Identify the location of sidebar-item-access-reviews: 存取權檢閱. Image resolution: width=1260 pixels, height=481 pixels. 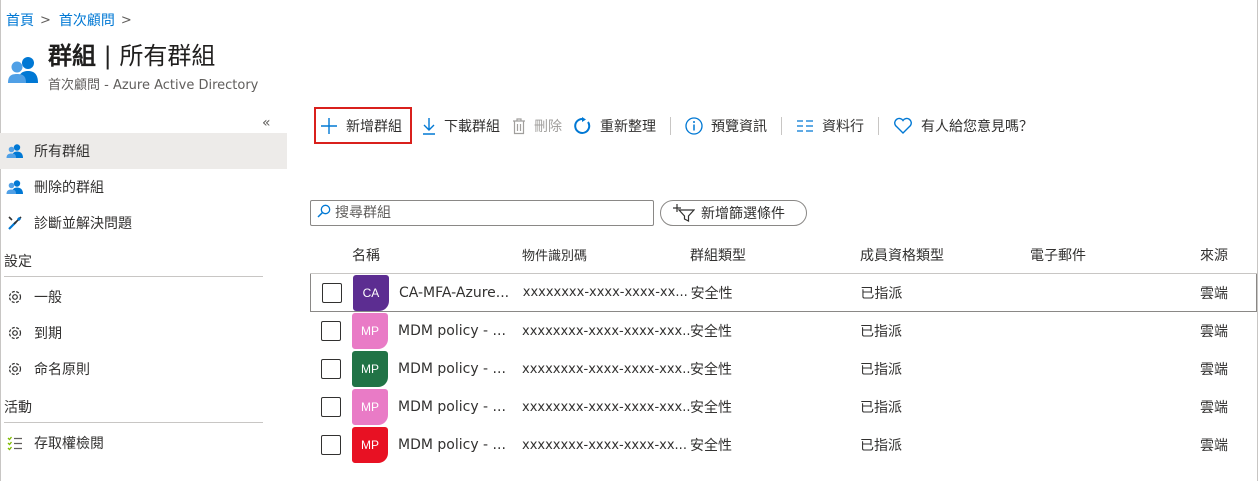
(143, 443).